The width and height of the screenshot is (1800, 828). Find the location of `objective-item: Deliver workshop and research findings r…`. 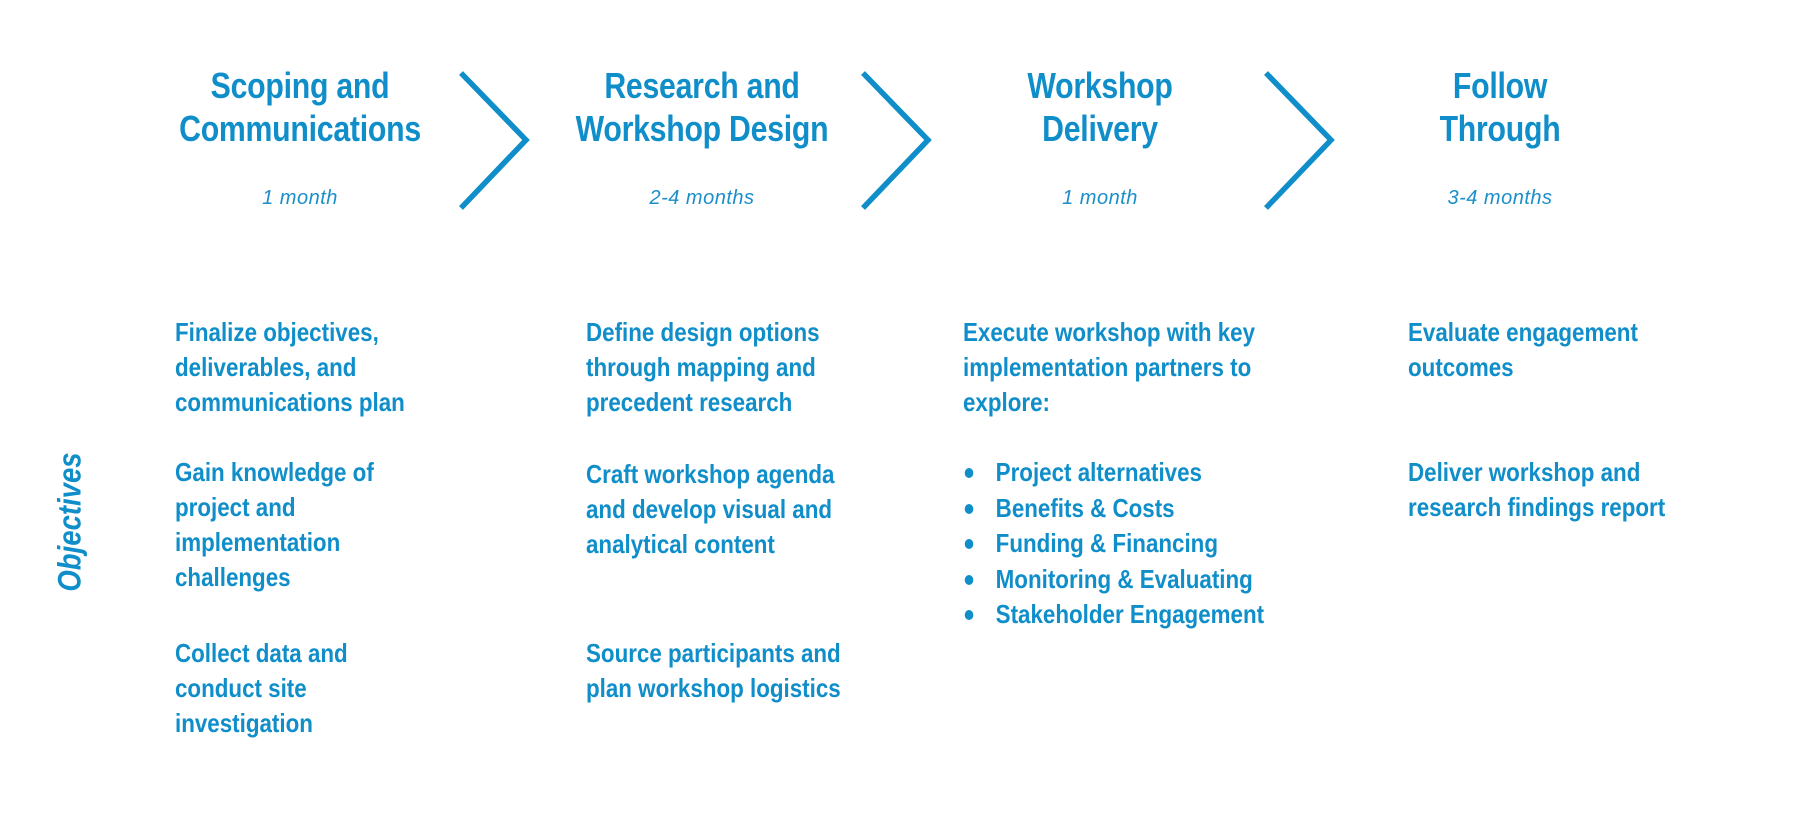

objective-item: Deliver workshop and research findings r… is located at coordinates (1537, 489).